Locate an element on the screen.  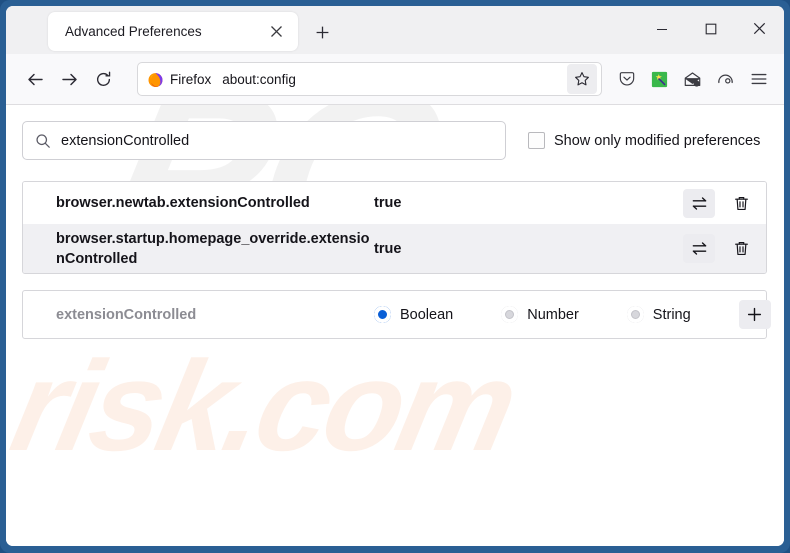
mail-icon is located at coordinates (692, 79).